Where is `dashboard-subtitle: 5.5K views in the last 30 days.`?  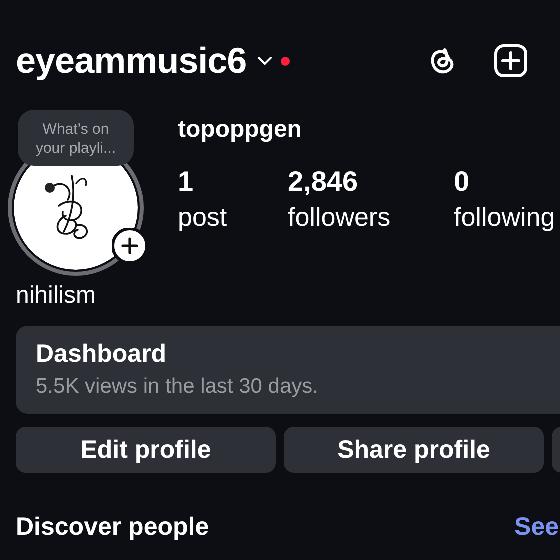 dashboard-subtitle: 5.5K views in the last 30 days. is located at coordinates (178, 387).